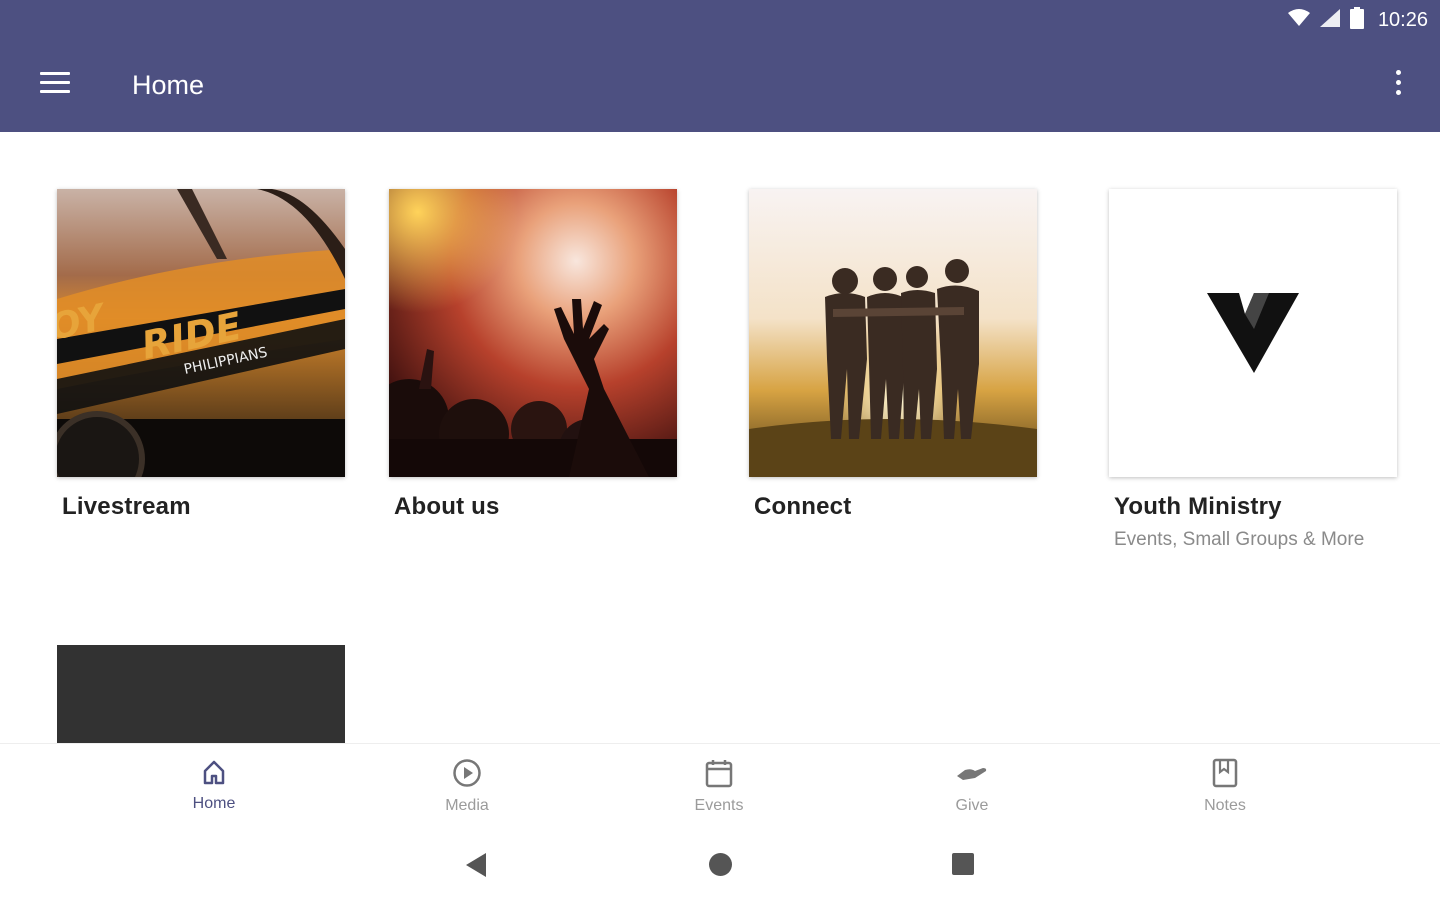 This screenshot has width=1440, height=900. Describe the element at coordinates (1402, 19) in the screenshot. I see `status-time: 10:26` at that location.